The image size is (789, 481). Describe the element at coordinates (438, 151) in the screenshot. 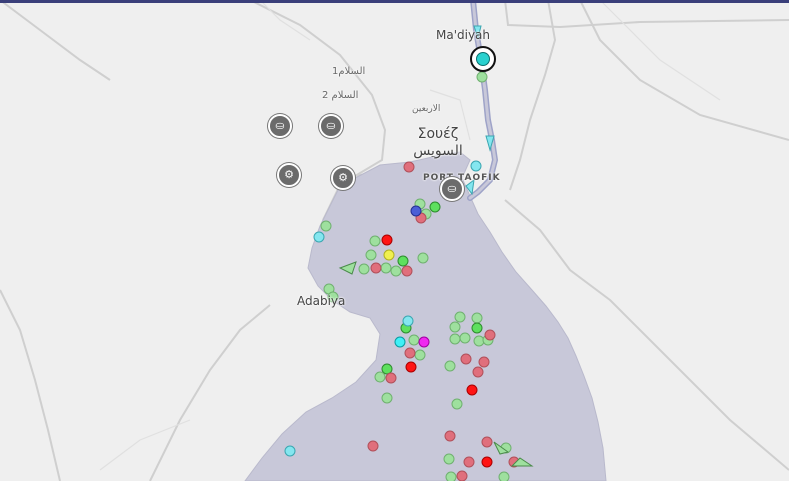

I see `label-suez-arabic: السويس` at that location.